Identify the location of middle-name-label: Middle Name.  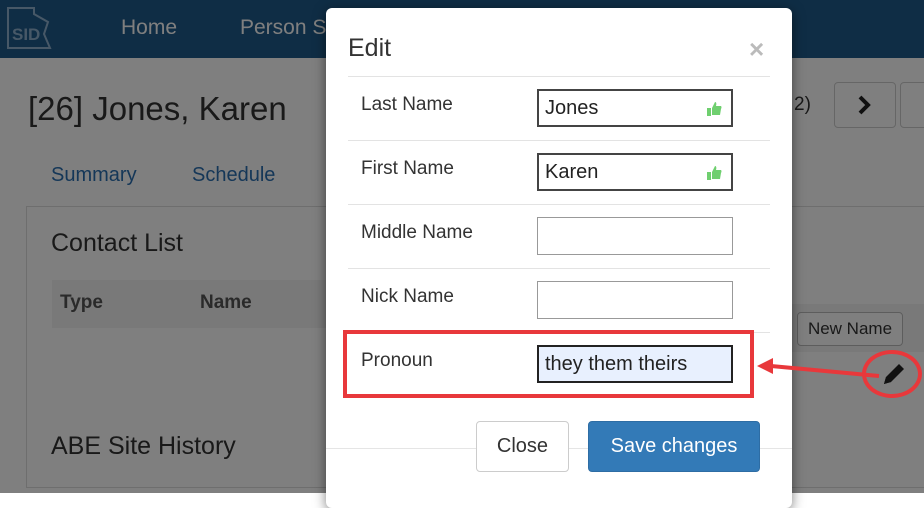
(417, 232).